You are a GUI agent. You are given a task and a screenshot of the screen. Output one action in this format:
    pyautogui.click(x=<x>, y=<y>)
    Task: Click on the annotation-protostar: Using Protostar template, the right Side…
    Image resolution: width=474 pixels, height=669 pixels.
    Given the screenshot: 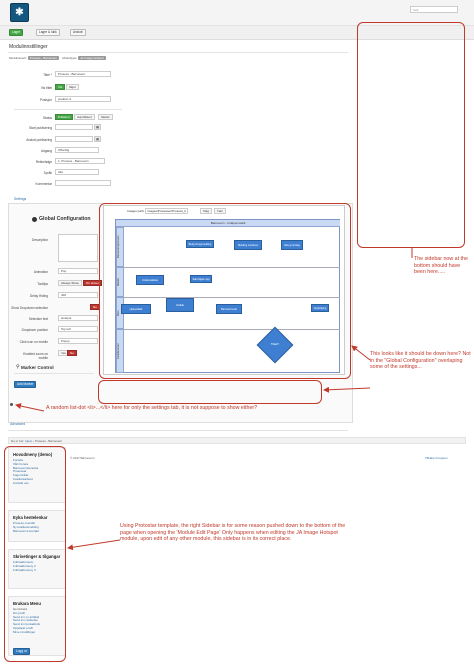 What is the action you would take?
    pyautogui.click(x=233, y=533)
    